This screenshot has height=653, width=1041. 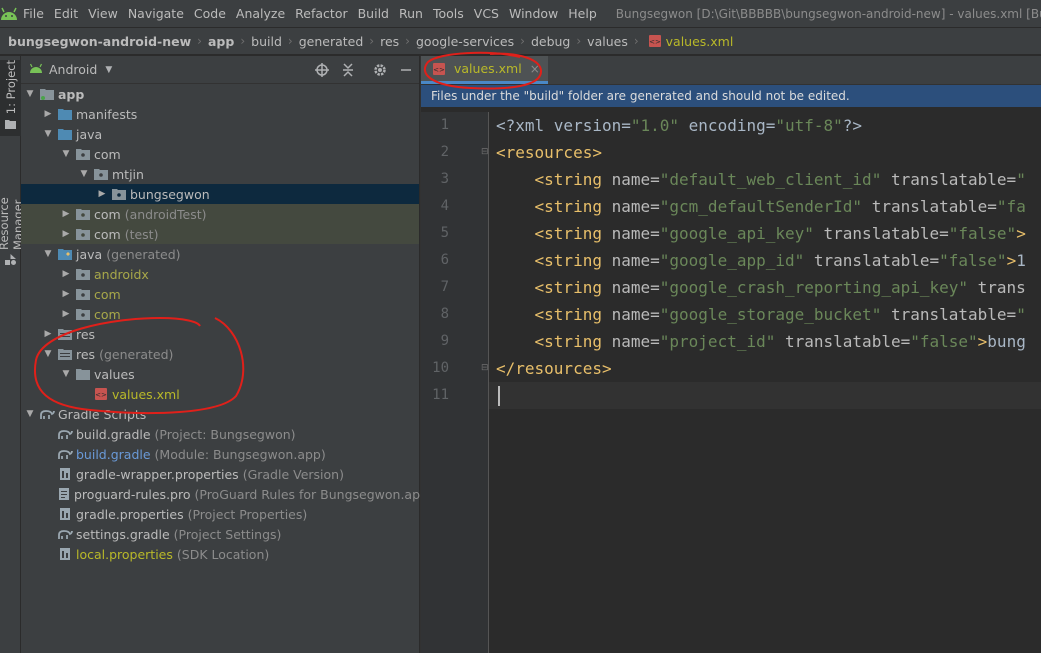 I want to click on package-icon, so click(x=83, y=314).